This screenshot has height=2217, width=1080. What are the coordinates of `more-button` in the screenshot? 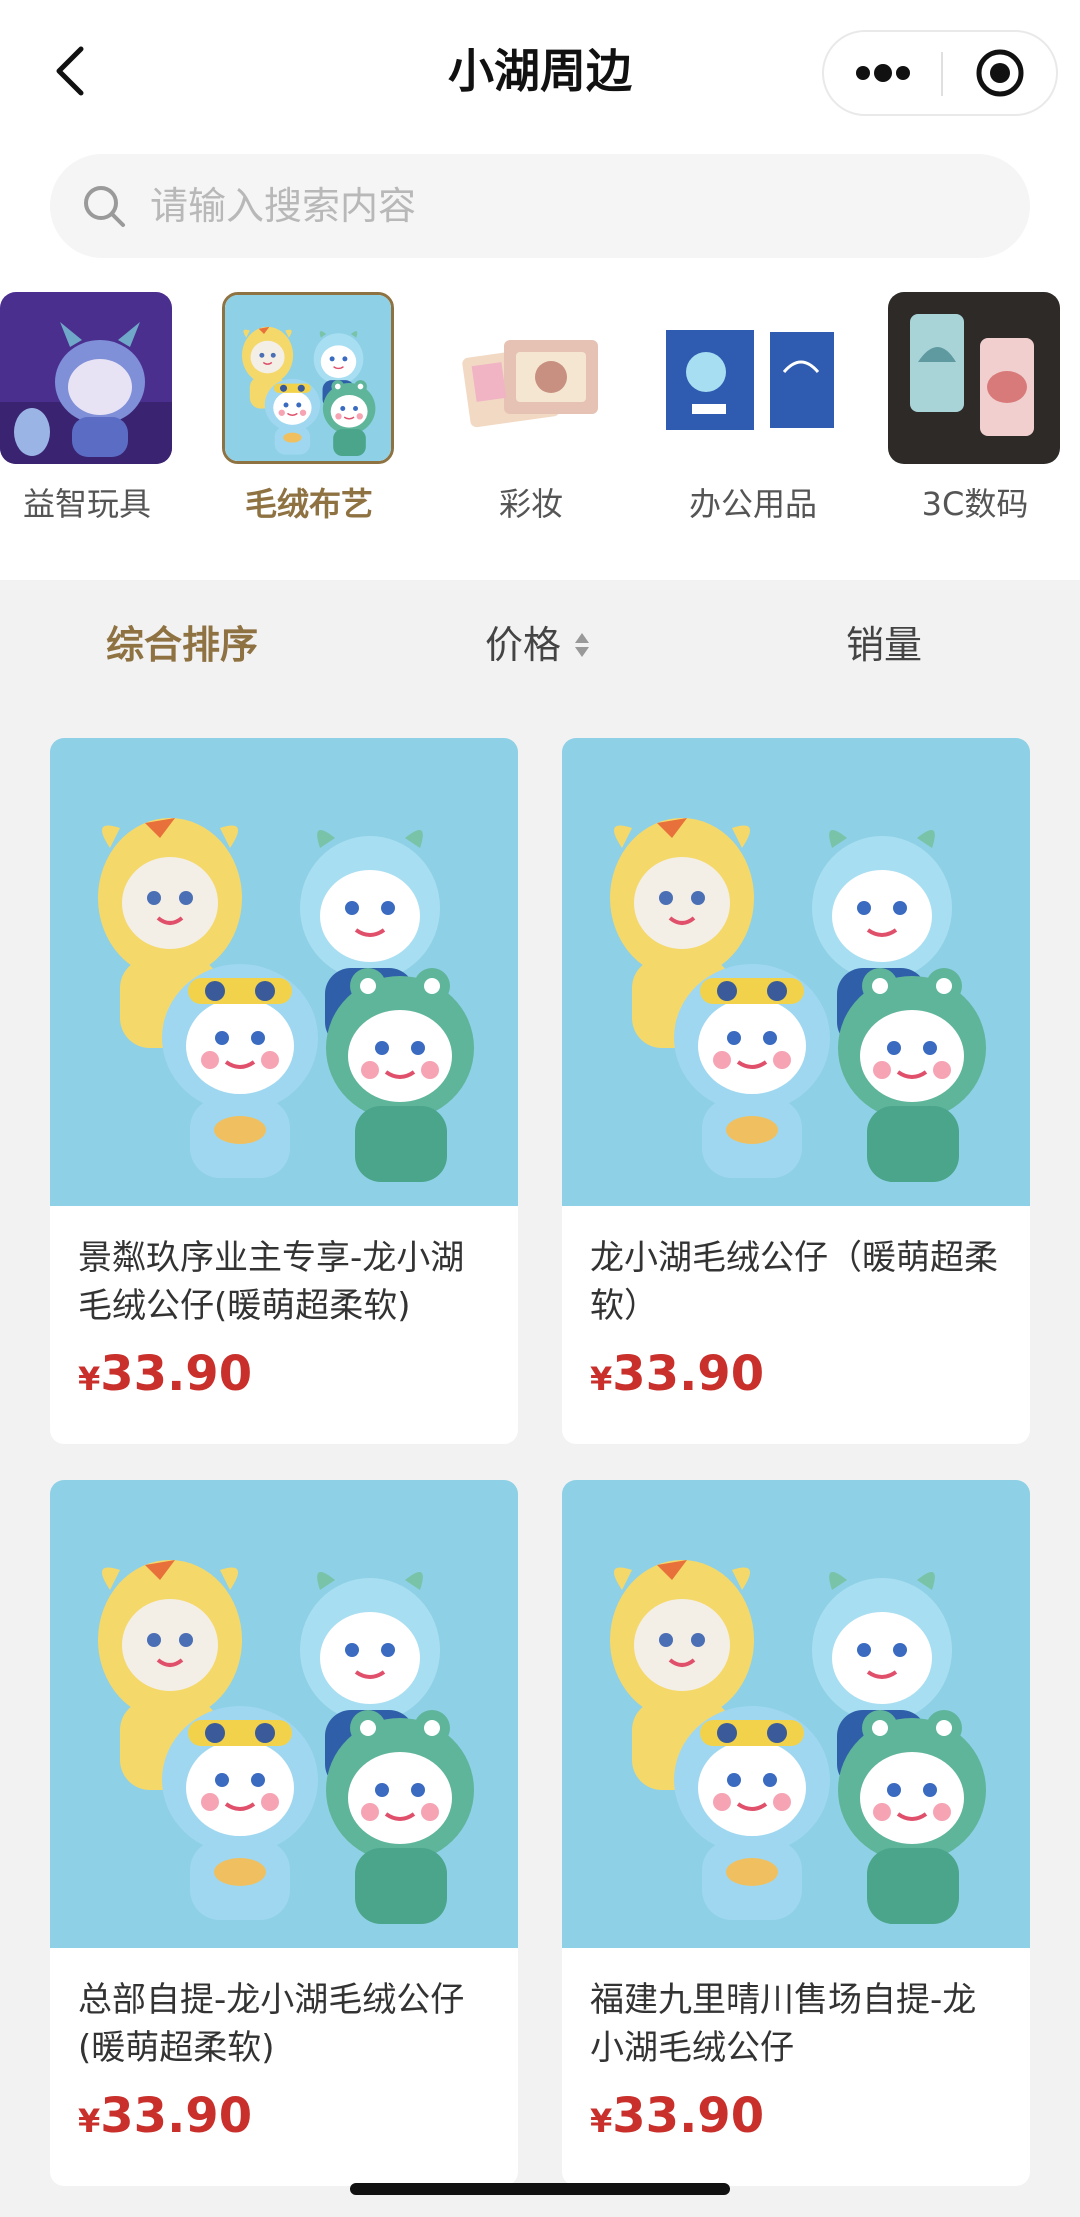 It's located at (883, 73).